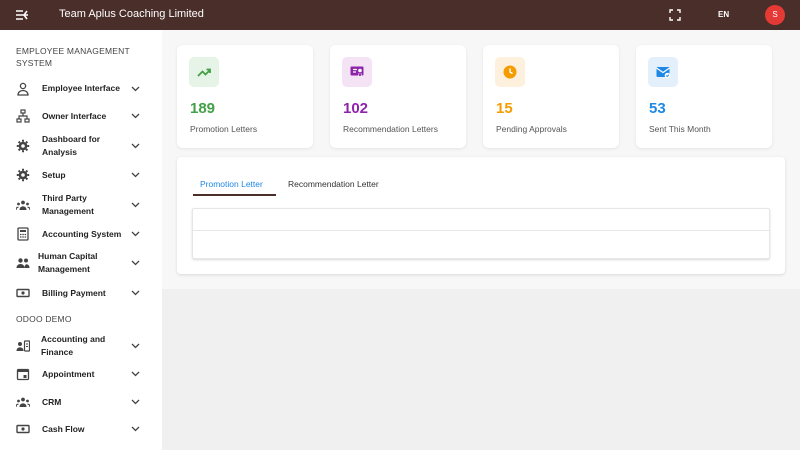 The height and width of the screenshot is (450, 800). What do you see at coordinates (23, 346) in the screenshot?
I see `contacts-icon` at bounding box center [23, 346].